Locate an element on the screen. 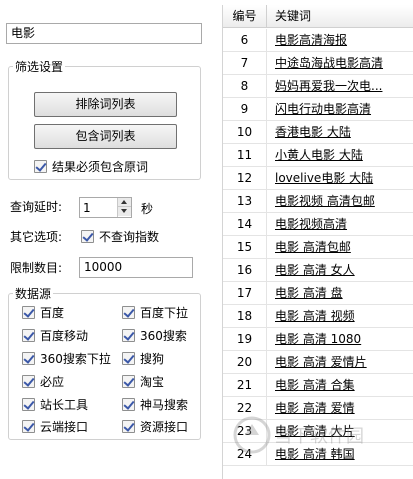 The height and width of the screenshot is (479, 413). other-options-label: 其它选项: is located at coordinates (36, 237).